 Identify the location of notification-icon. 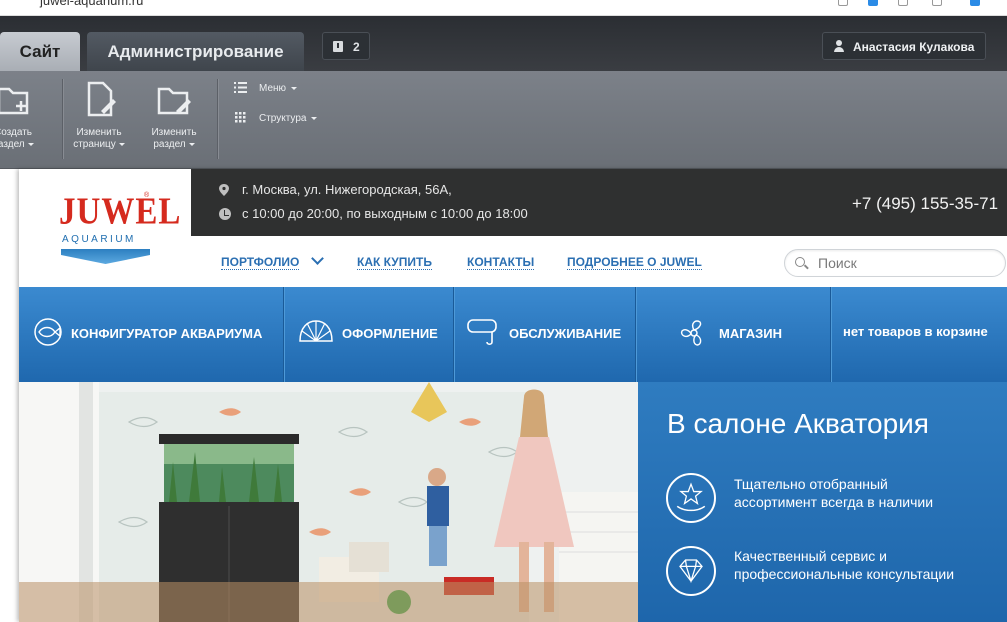
(338, 46).